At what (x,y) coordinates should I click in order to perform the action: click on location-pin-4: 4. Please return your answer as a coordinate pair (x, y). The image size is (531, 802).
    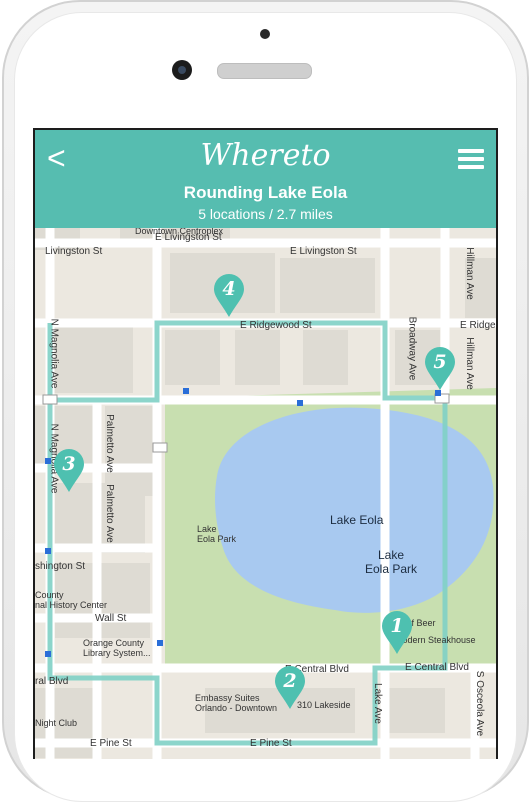
    Looking at the image, I should click on (229, 296).